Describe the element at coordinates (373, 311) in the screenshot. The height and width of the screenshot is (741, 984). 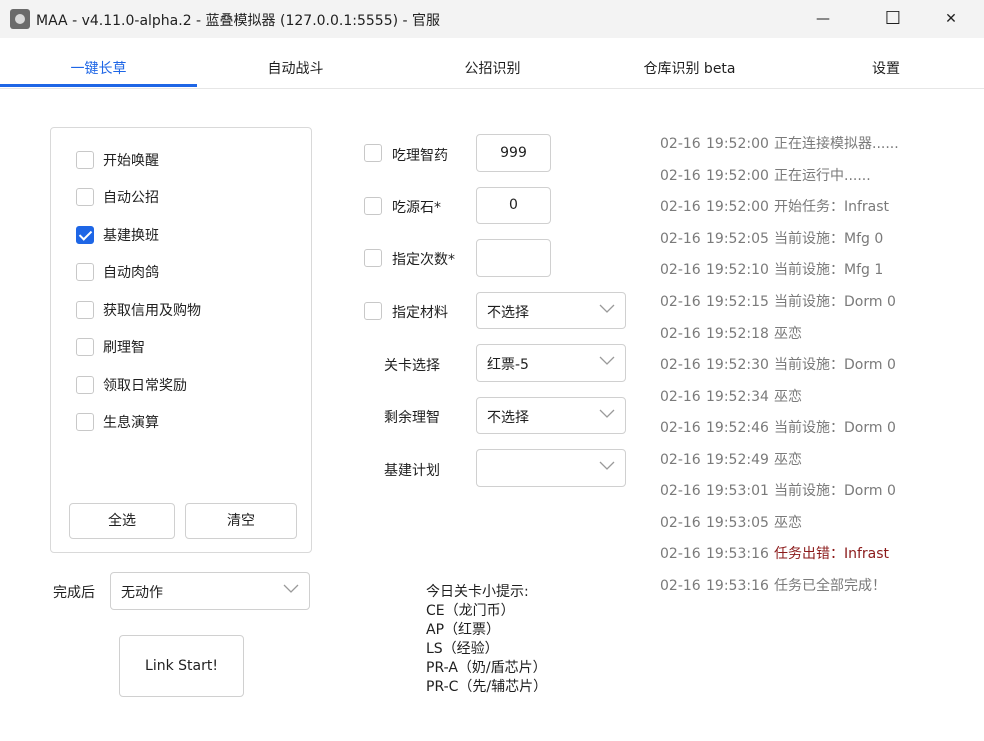
I see `specify-material-checkbox` at that location.